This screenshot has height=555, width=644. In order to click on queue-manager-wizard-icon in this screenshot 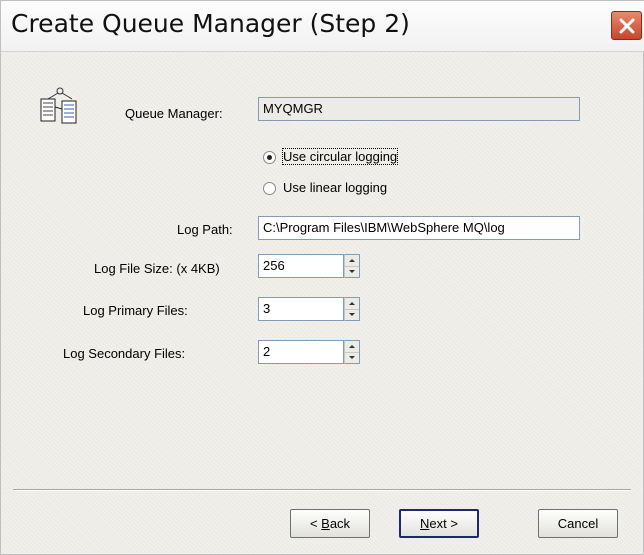, I will do `click(58, 105)`.